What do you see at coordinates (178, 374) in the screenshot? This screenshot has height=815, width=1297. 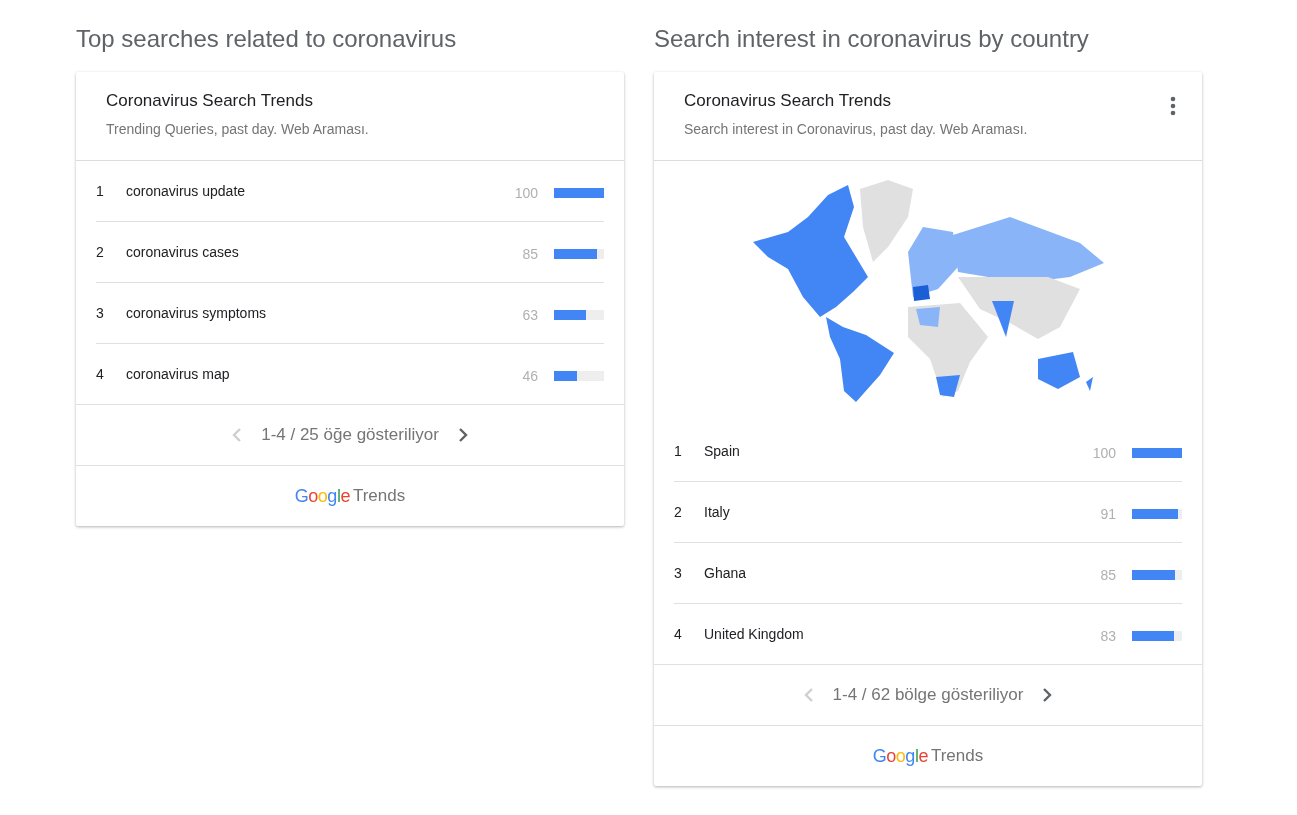 I see `row-label: coronavirus map` at bounding box center [178, 374].